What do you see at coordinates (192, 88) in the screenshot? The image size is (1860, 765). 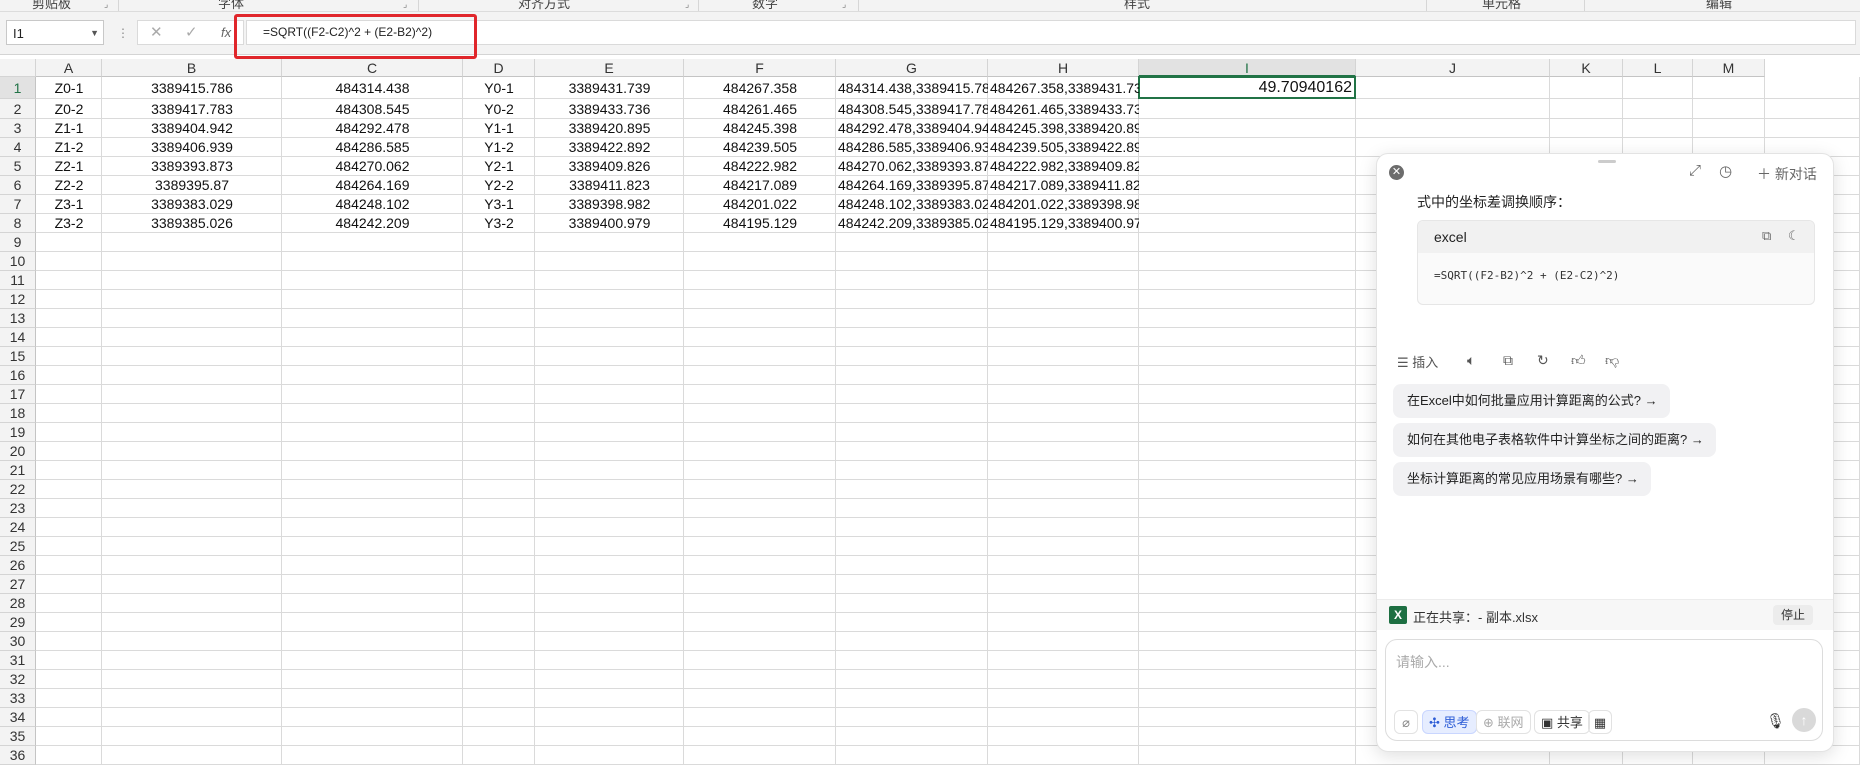 I see `cell-b1: 3389415.786` at bounding box center [192, 88].